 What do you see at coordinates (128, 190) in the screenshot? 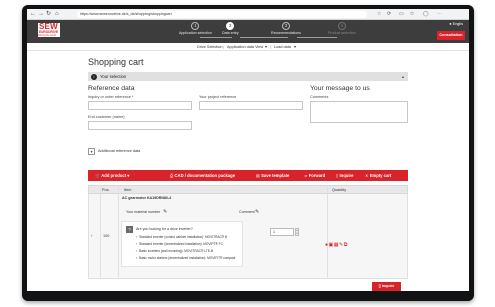
I see `column-item: Item` at bounding box center [128, 190].